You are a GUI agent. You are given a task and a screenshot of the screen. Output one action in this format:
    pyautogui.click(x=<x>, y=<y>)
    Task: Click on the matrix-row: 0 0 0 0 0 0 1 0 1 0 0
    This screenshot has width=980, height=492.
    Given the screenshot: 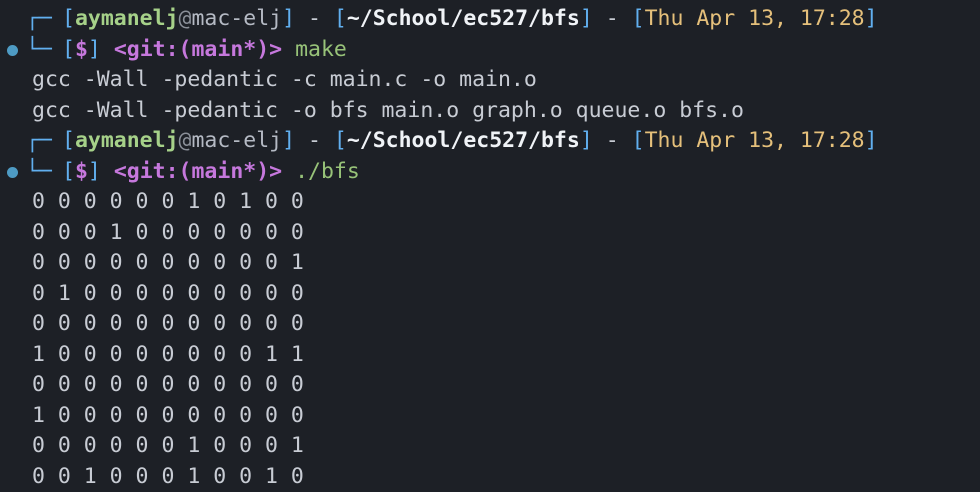 What is the action you would take?
    pyautogui.click(x=490, y=202)
    